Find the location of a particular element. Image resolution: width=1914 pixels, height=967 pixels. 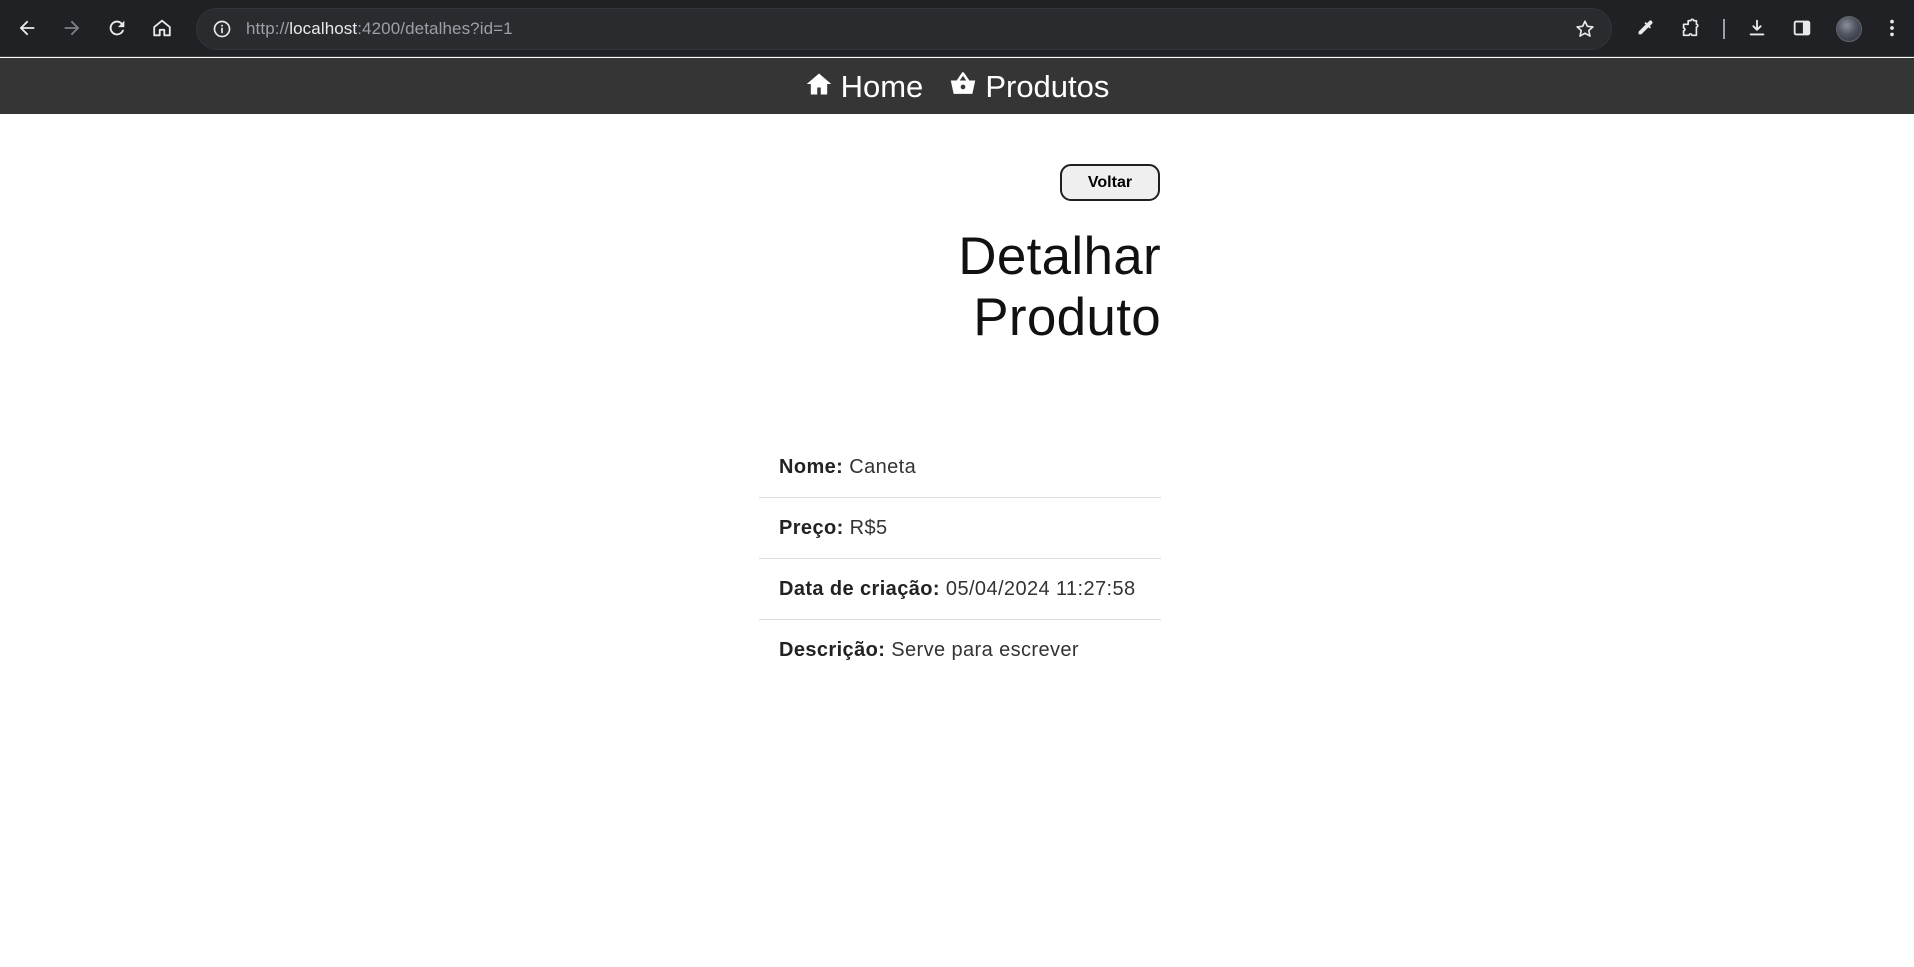

detail-label: Data de criação: is located at coordinates (859, 588).